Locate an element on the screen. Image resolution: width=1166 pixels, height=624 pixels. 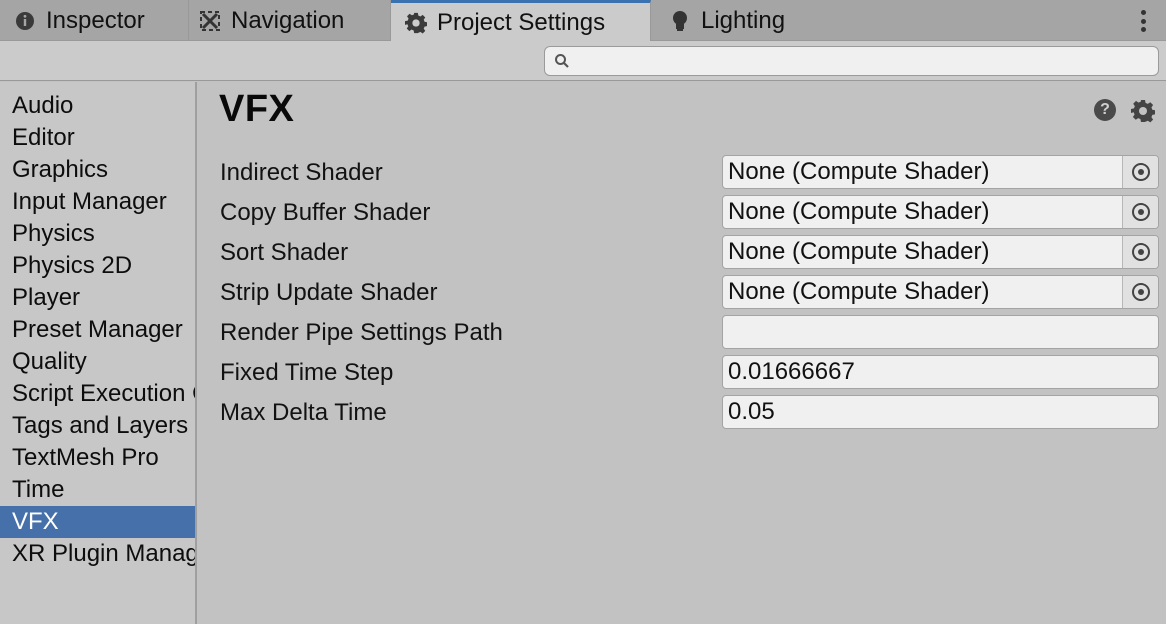
help-icon: ? is located at coordinates (1105, 110).